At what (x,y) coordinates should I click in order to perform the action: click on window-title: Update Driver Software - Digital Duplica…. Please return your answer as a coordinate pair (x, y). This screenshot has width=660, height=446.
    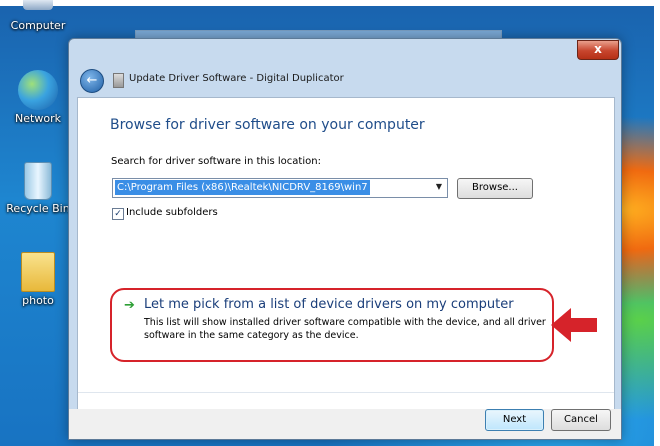
    Looking at the image, I should click on (236, 78).